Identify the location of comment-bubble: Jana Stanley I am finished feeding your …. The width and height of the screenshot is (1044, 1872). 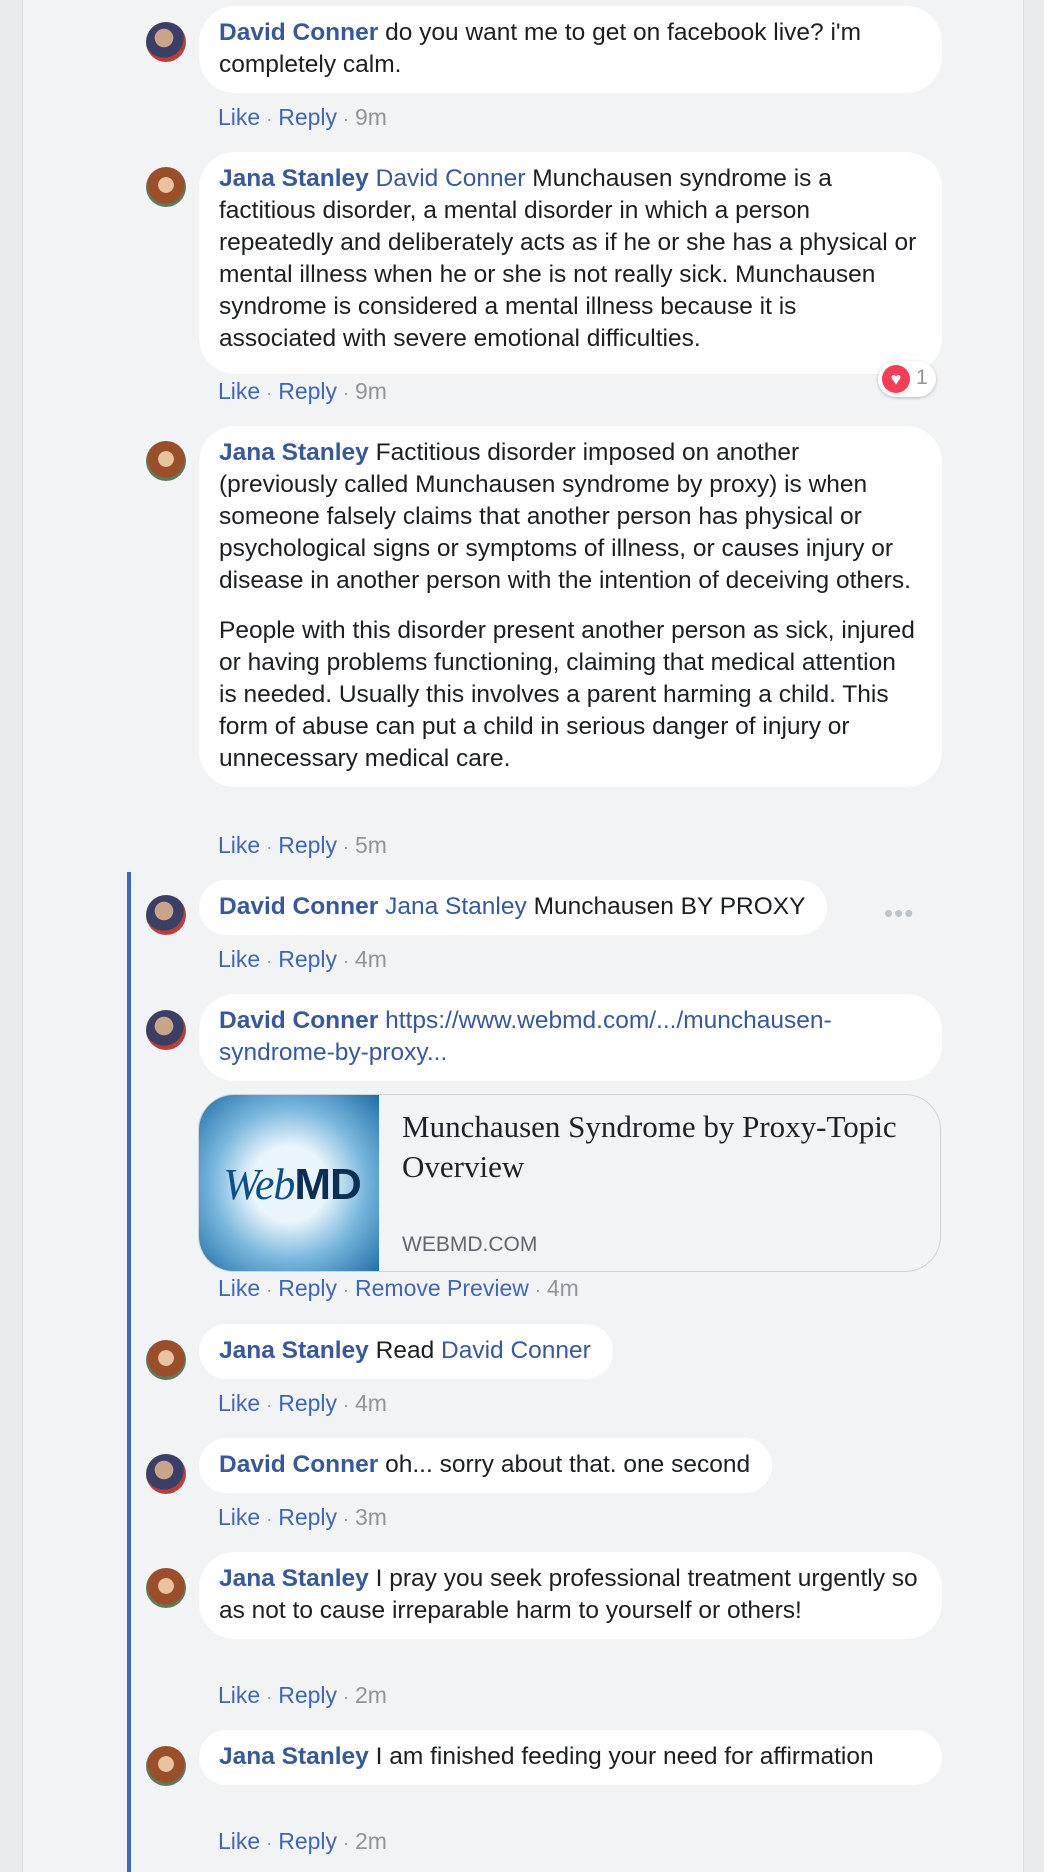
(570, 1757).